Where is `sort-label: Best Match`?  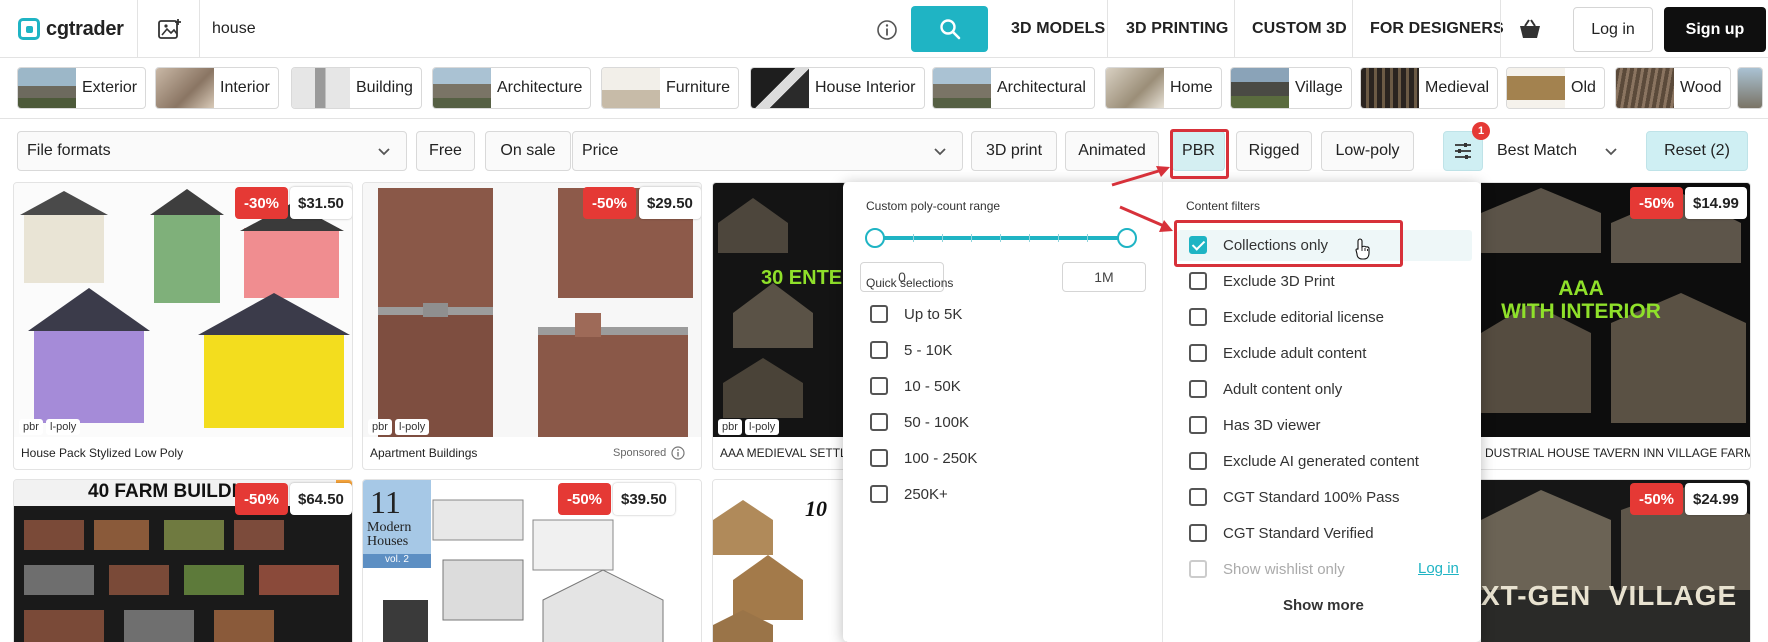
sort-label: Best Match is located at coordinates (1537, 150).